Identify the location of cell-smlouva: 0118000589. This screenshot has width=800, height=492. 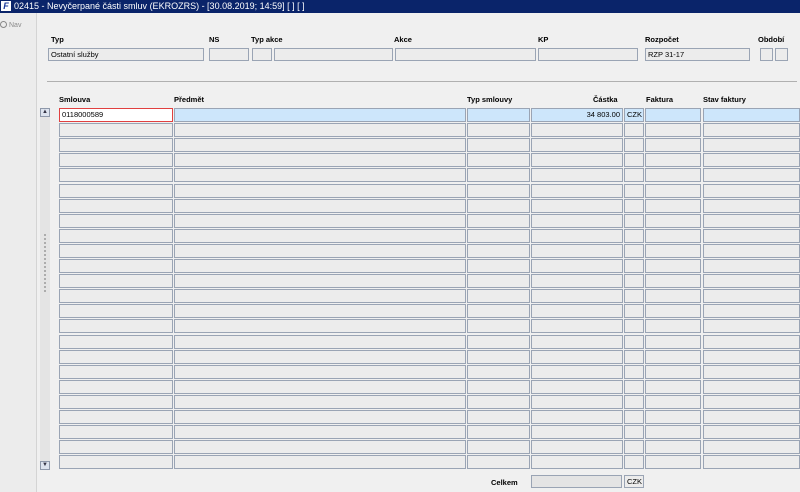
(116, 115).